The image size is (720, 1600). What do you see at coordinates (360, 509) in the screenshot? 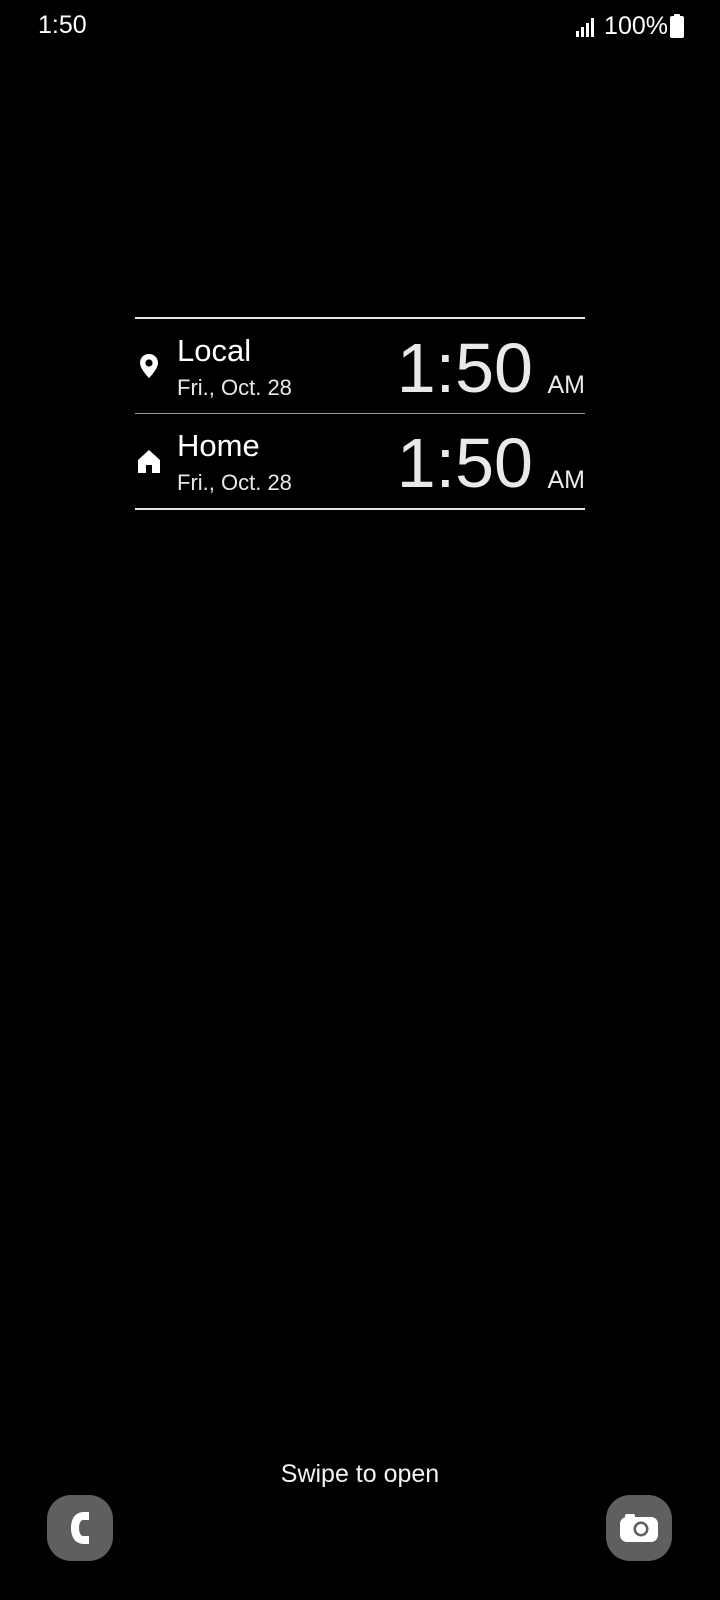
I see `divider-bottom` at bounding box center [360, 509].